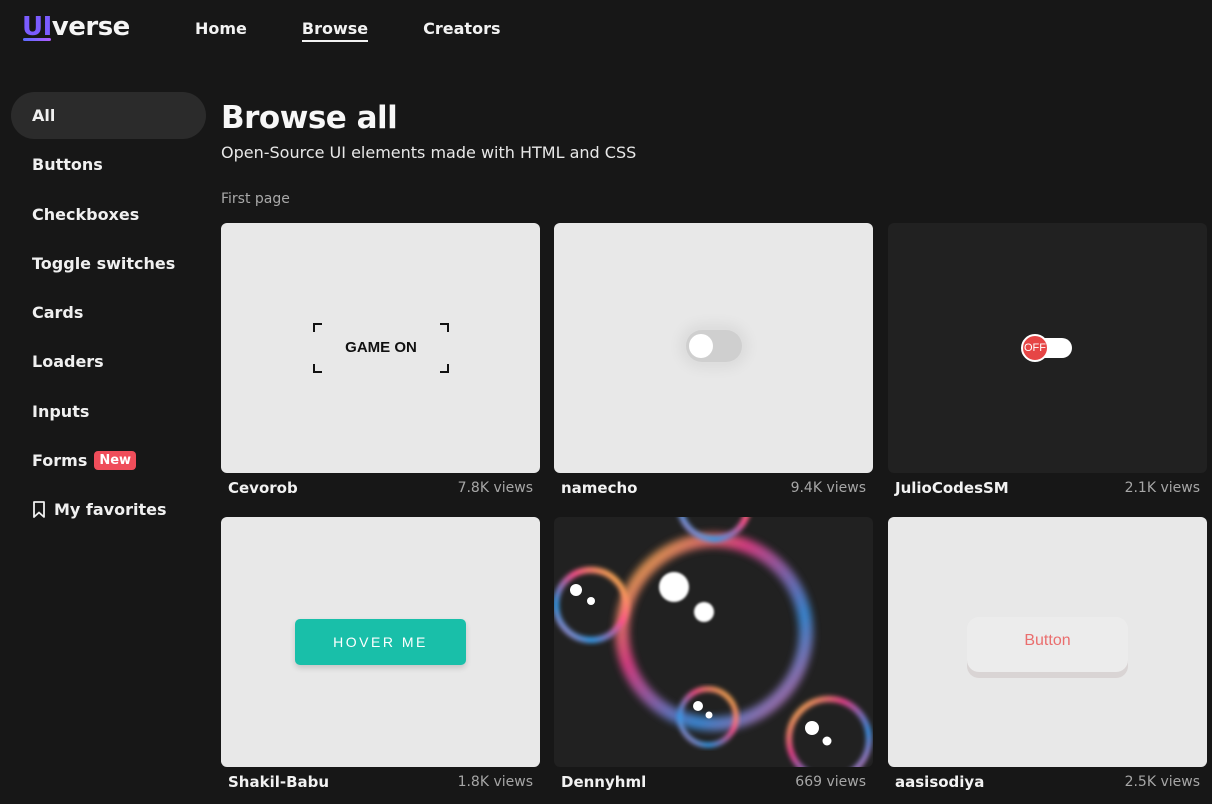  What do you see at coordinates (309, 118) in the screenshot?
I see `page-title: Browse all` at bounding box center [309, 118].